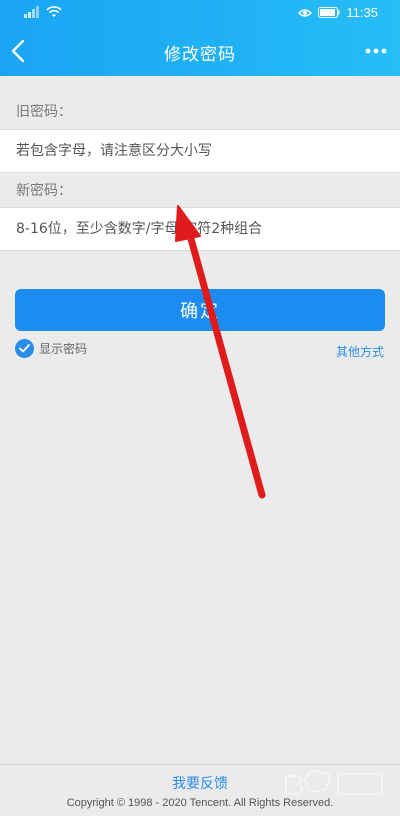  I want to click on new-password-label: 新密码：, so click(44, 191).